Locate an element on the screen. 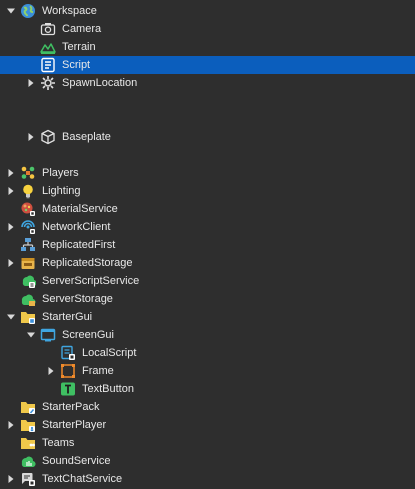 The height and width of the screenshot is (489, 415). tree-item-label: Lighting is located at coordinates (61, 191).